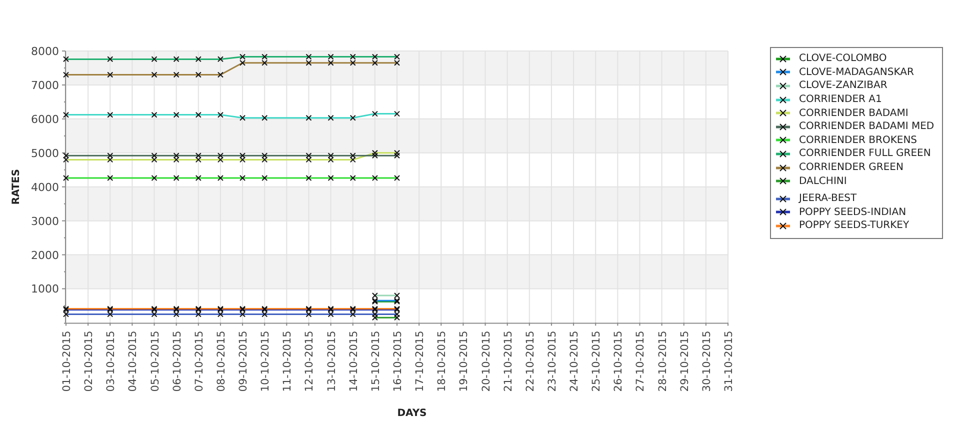 This screenshot has width=975, height=429. What do you see at coordinates (828, 198) in the screenshot?
I see `legend-label: JEERA-BEST` at bounding box center [828, 198].